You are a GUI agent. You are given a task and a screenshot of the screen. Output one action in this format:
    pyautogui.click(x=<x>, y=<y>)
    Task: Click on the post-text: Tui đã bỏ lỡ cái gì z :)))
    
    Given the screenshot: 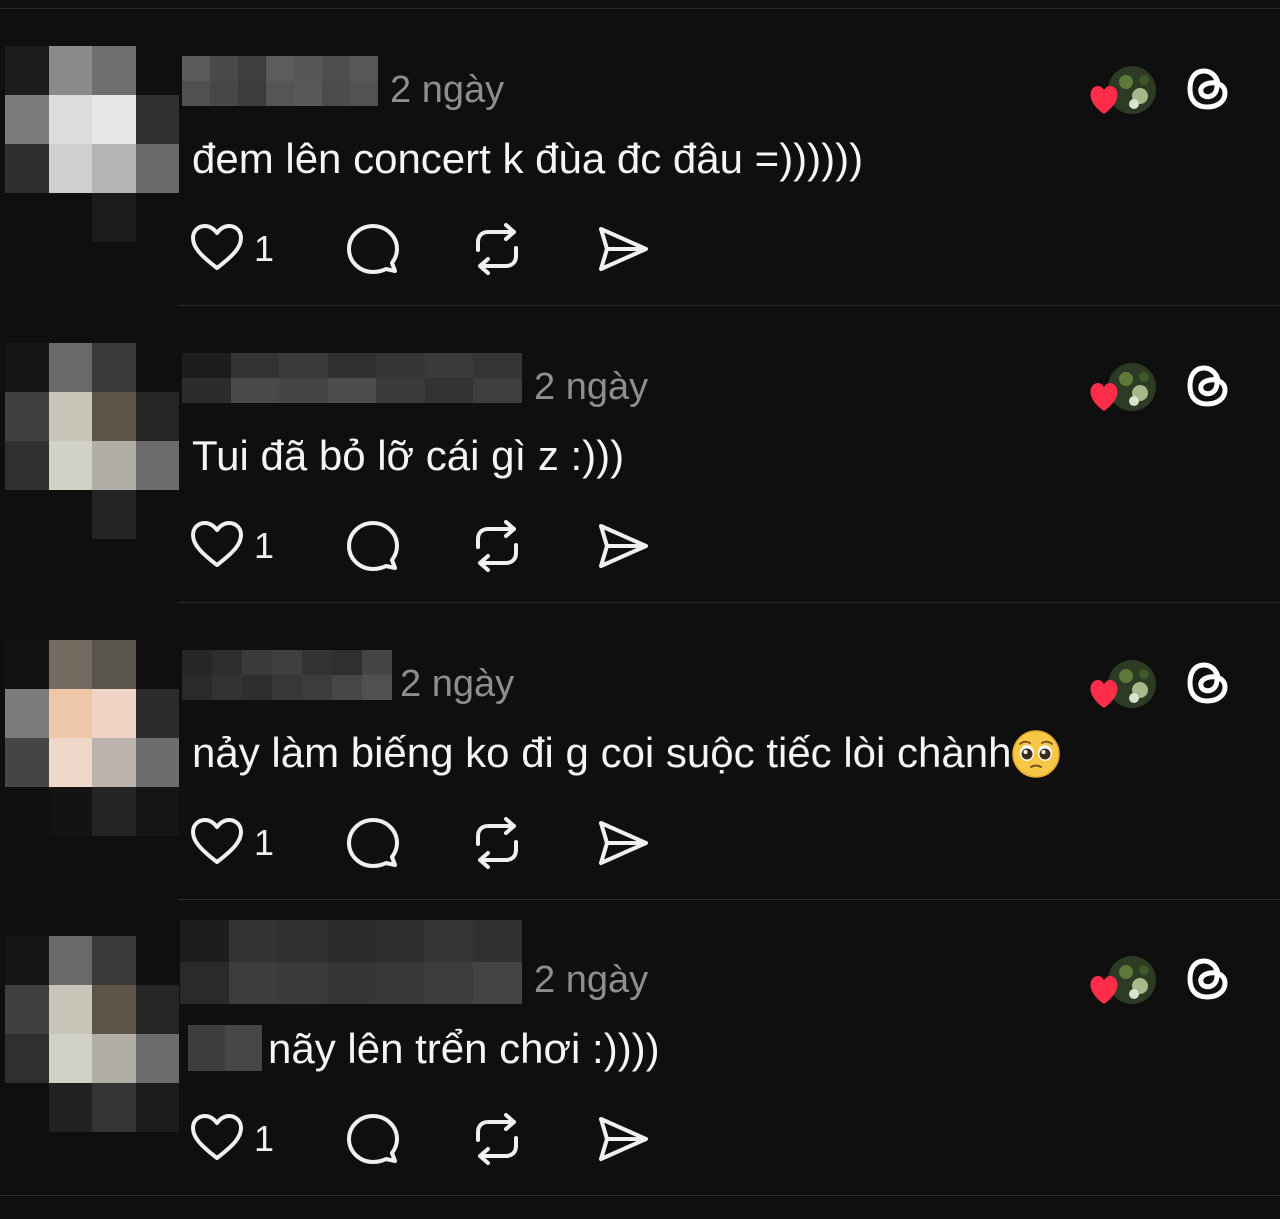 What is the action you would take?
    pyautogui.click(x=408, y=455)
    